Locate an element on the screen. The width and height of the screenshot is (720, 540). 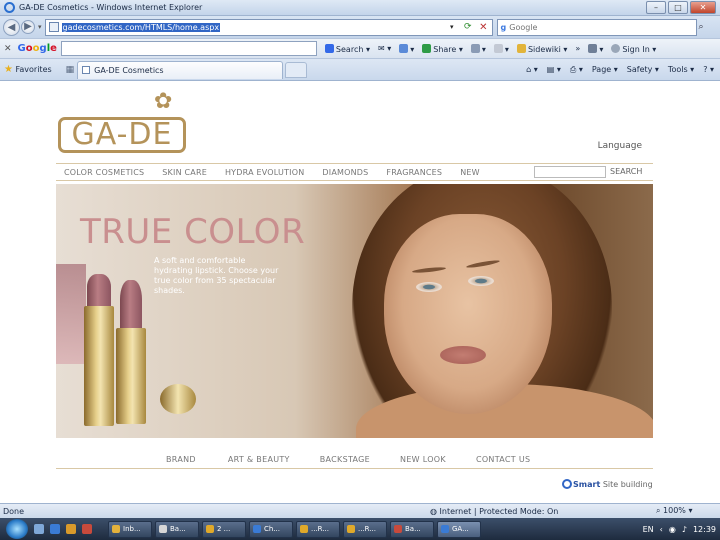
explorer-quicklaunch-icon is located at coordinates (71, 529).